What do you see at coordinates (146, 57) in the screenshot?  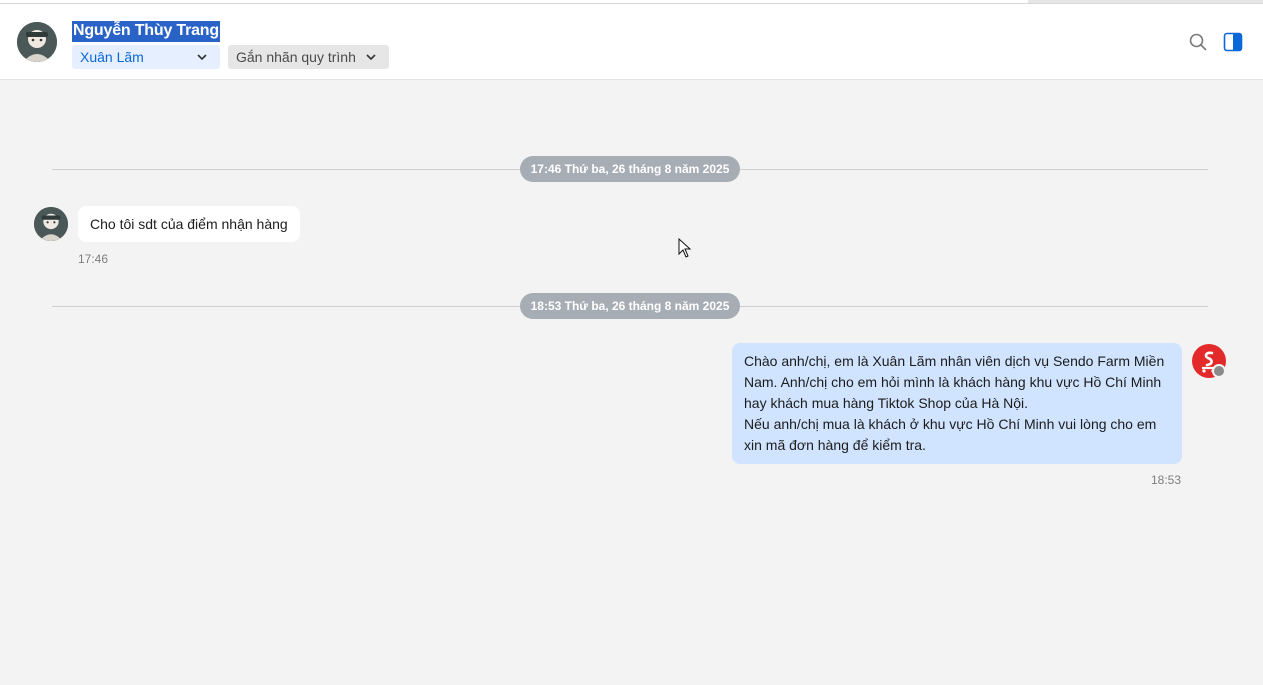 I see `assignee-select: Xuân Lãm` at bounding box center [146, 57].